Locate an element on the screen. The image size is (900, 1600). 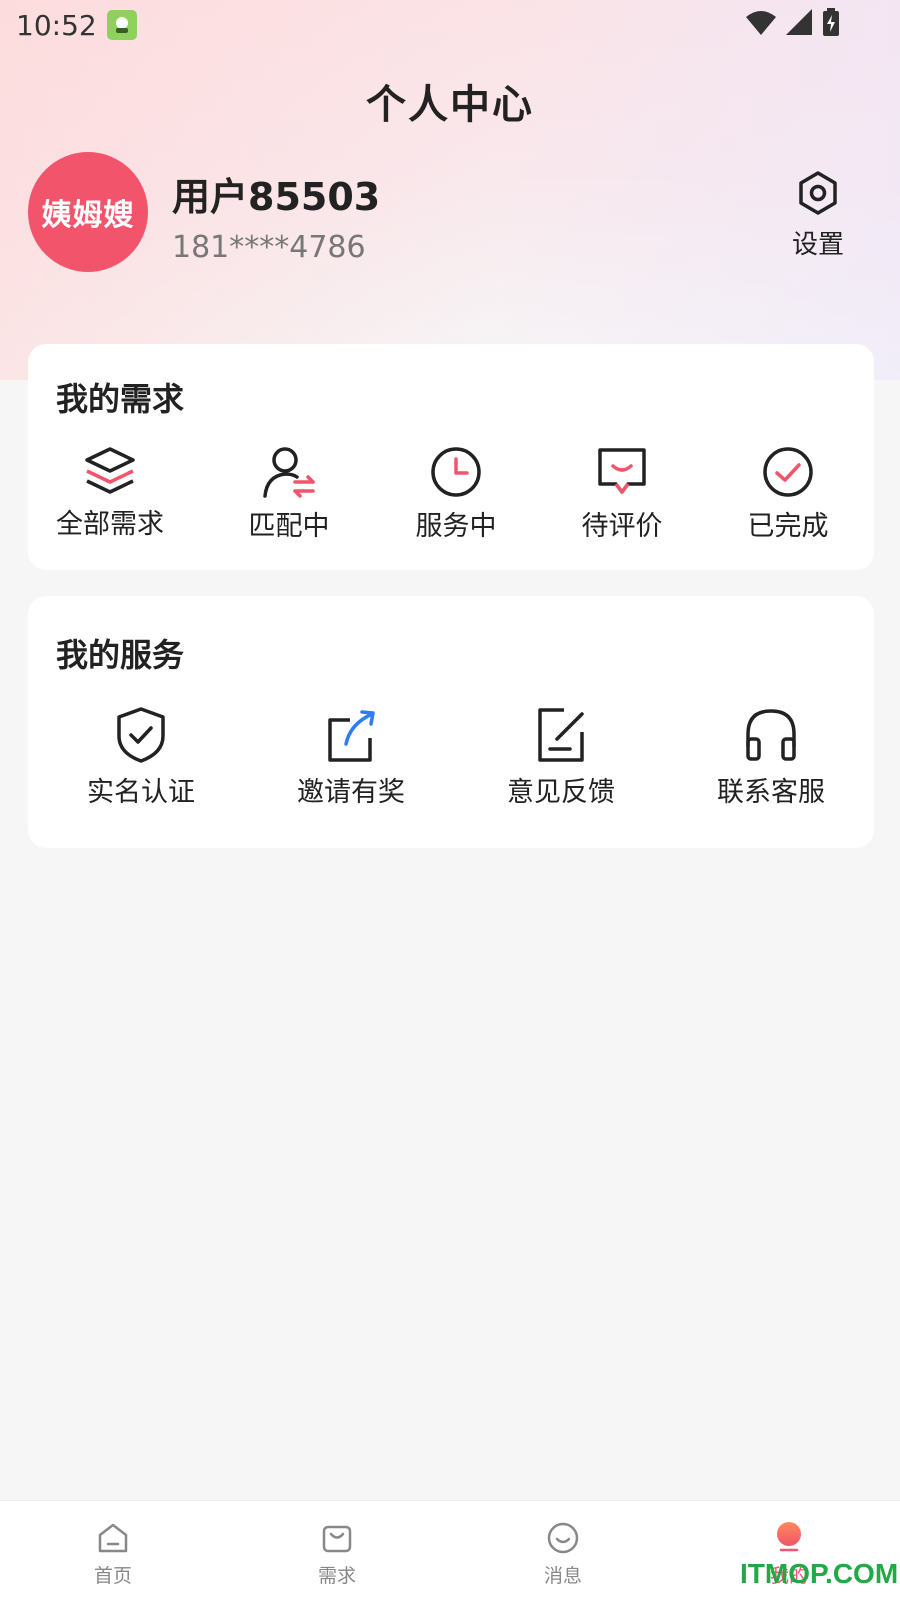
user-name: 用户85503 is located at coordinates (276, 197).